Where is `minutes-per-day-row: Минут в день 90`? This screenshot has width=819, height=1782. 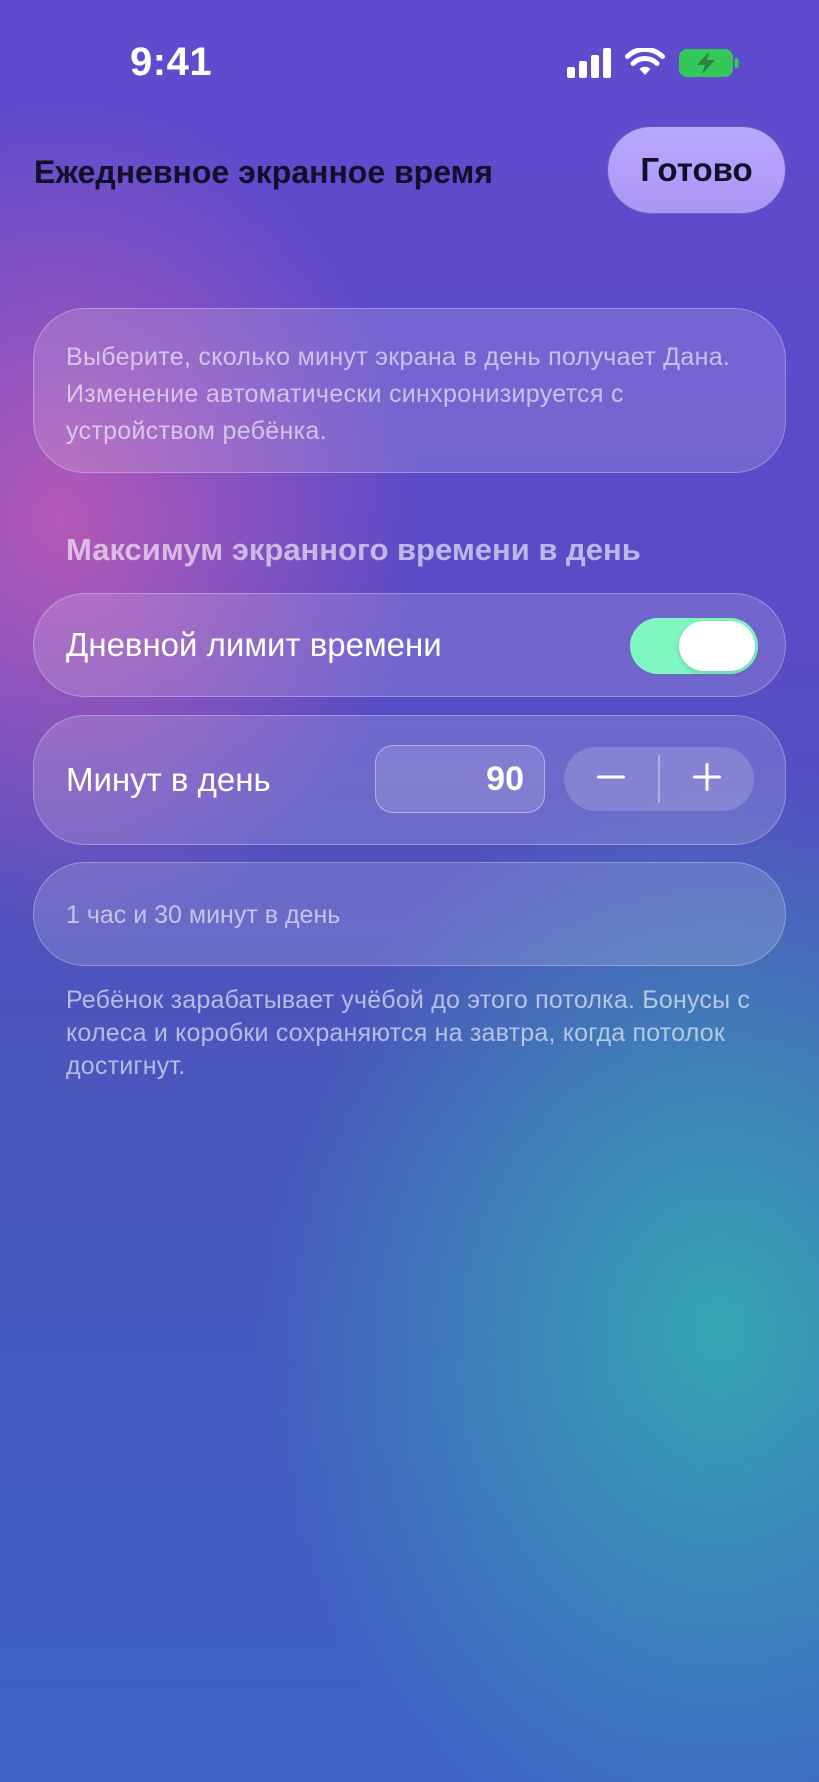
minutes-per-day-row: Минут в день 90 is located at coordinates (409, 780).